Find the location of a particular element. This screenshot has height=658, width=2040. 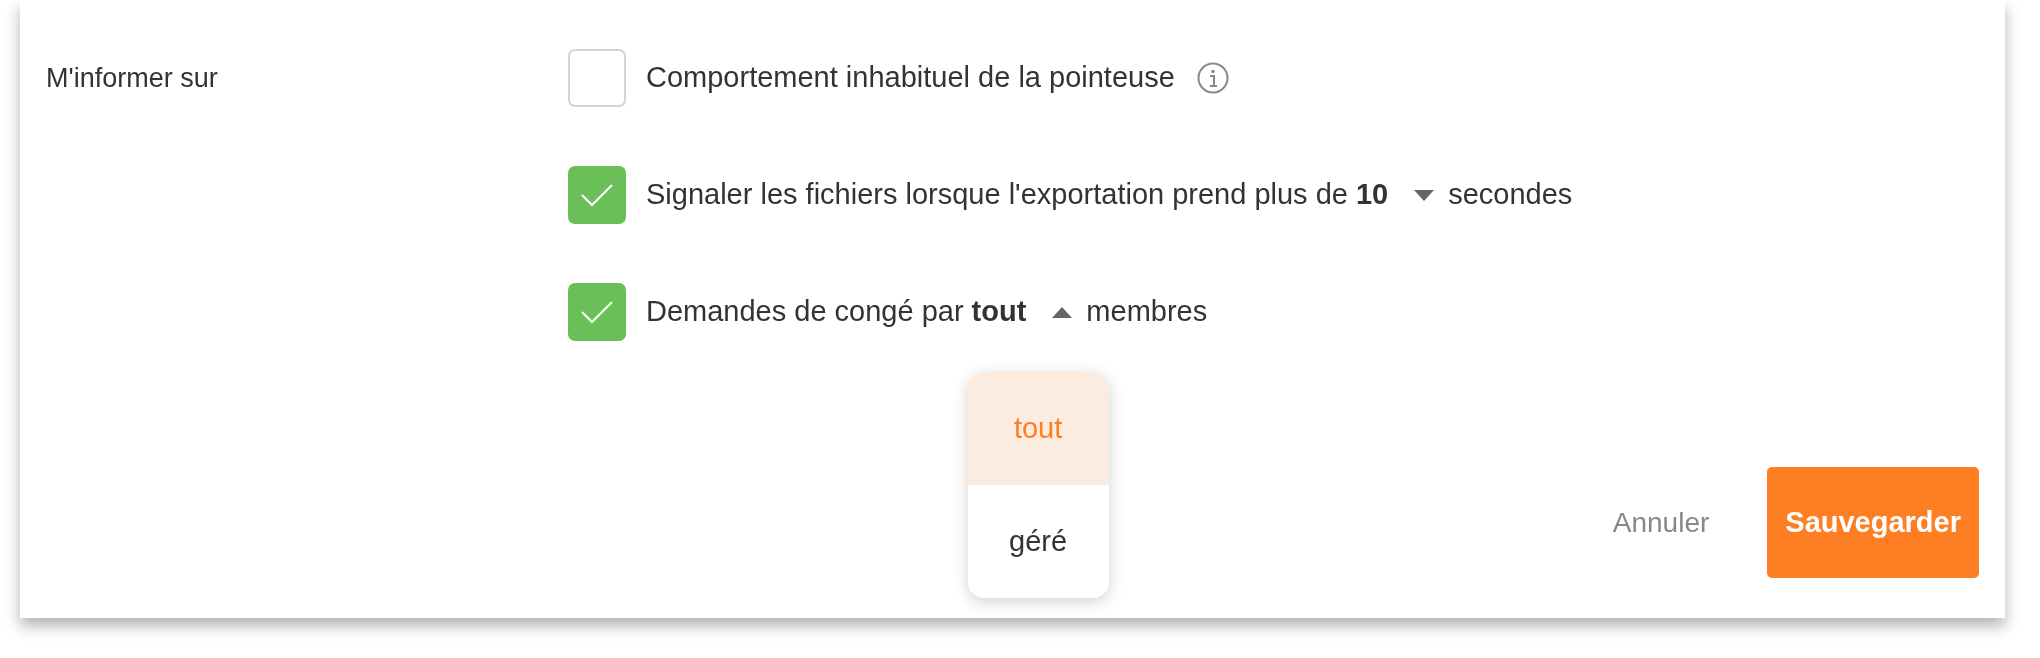

option-unit: membres is located at coordinates (1147, 312).